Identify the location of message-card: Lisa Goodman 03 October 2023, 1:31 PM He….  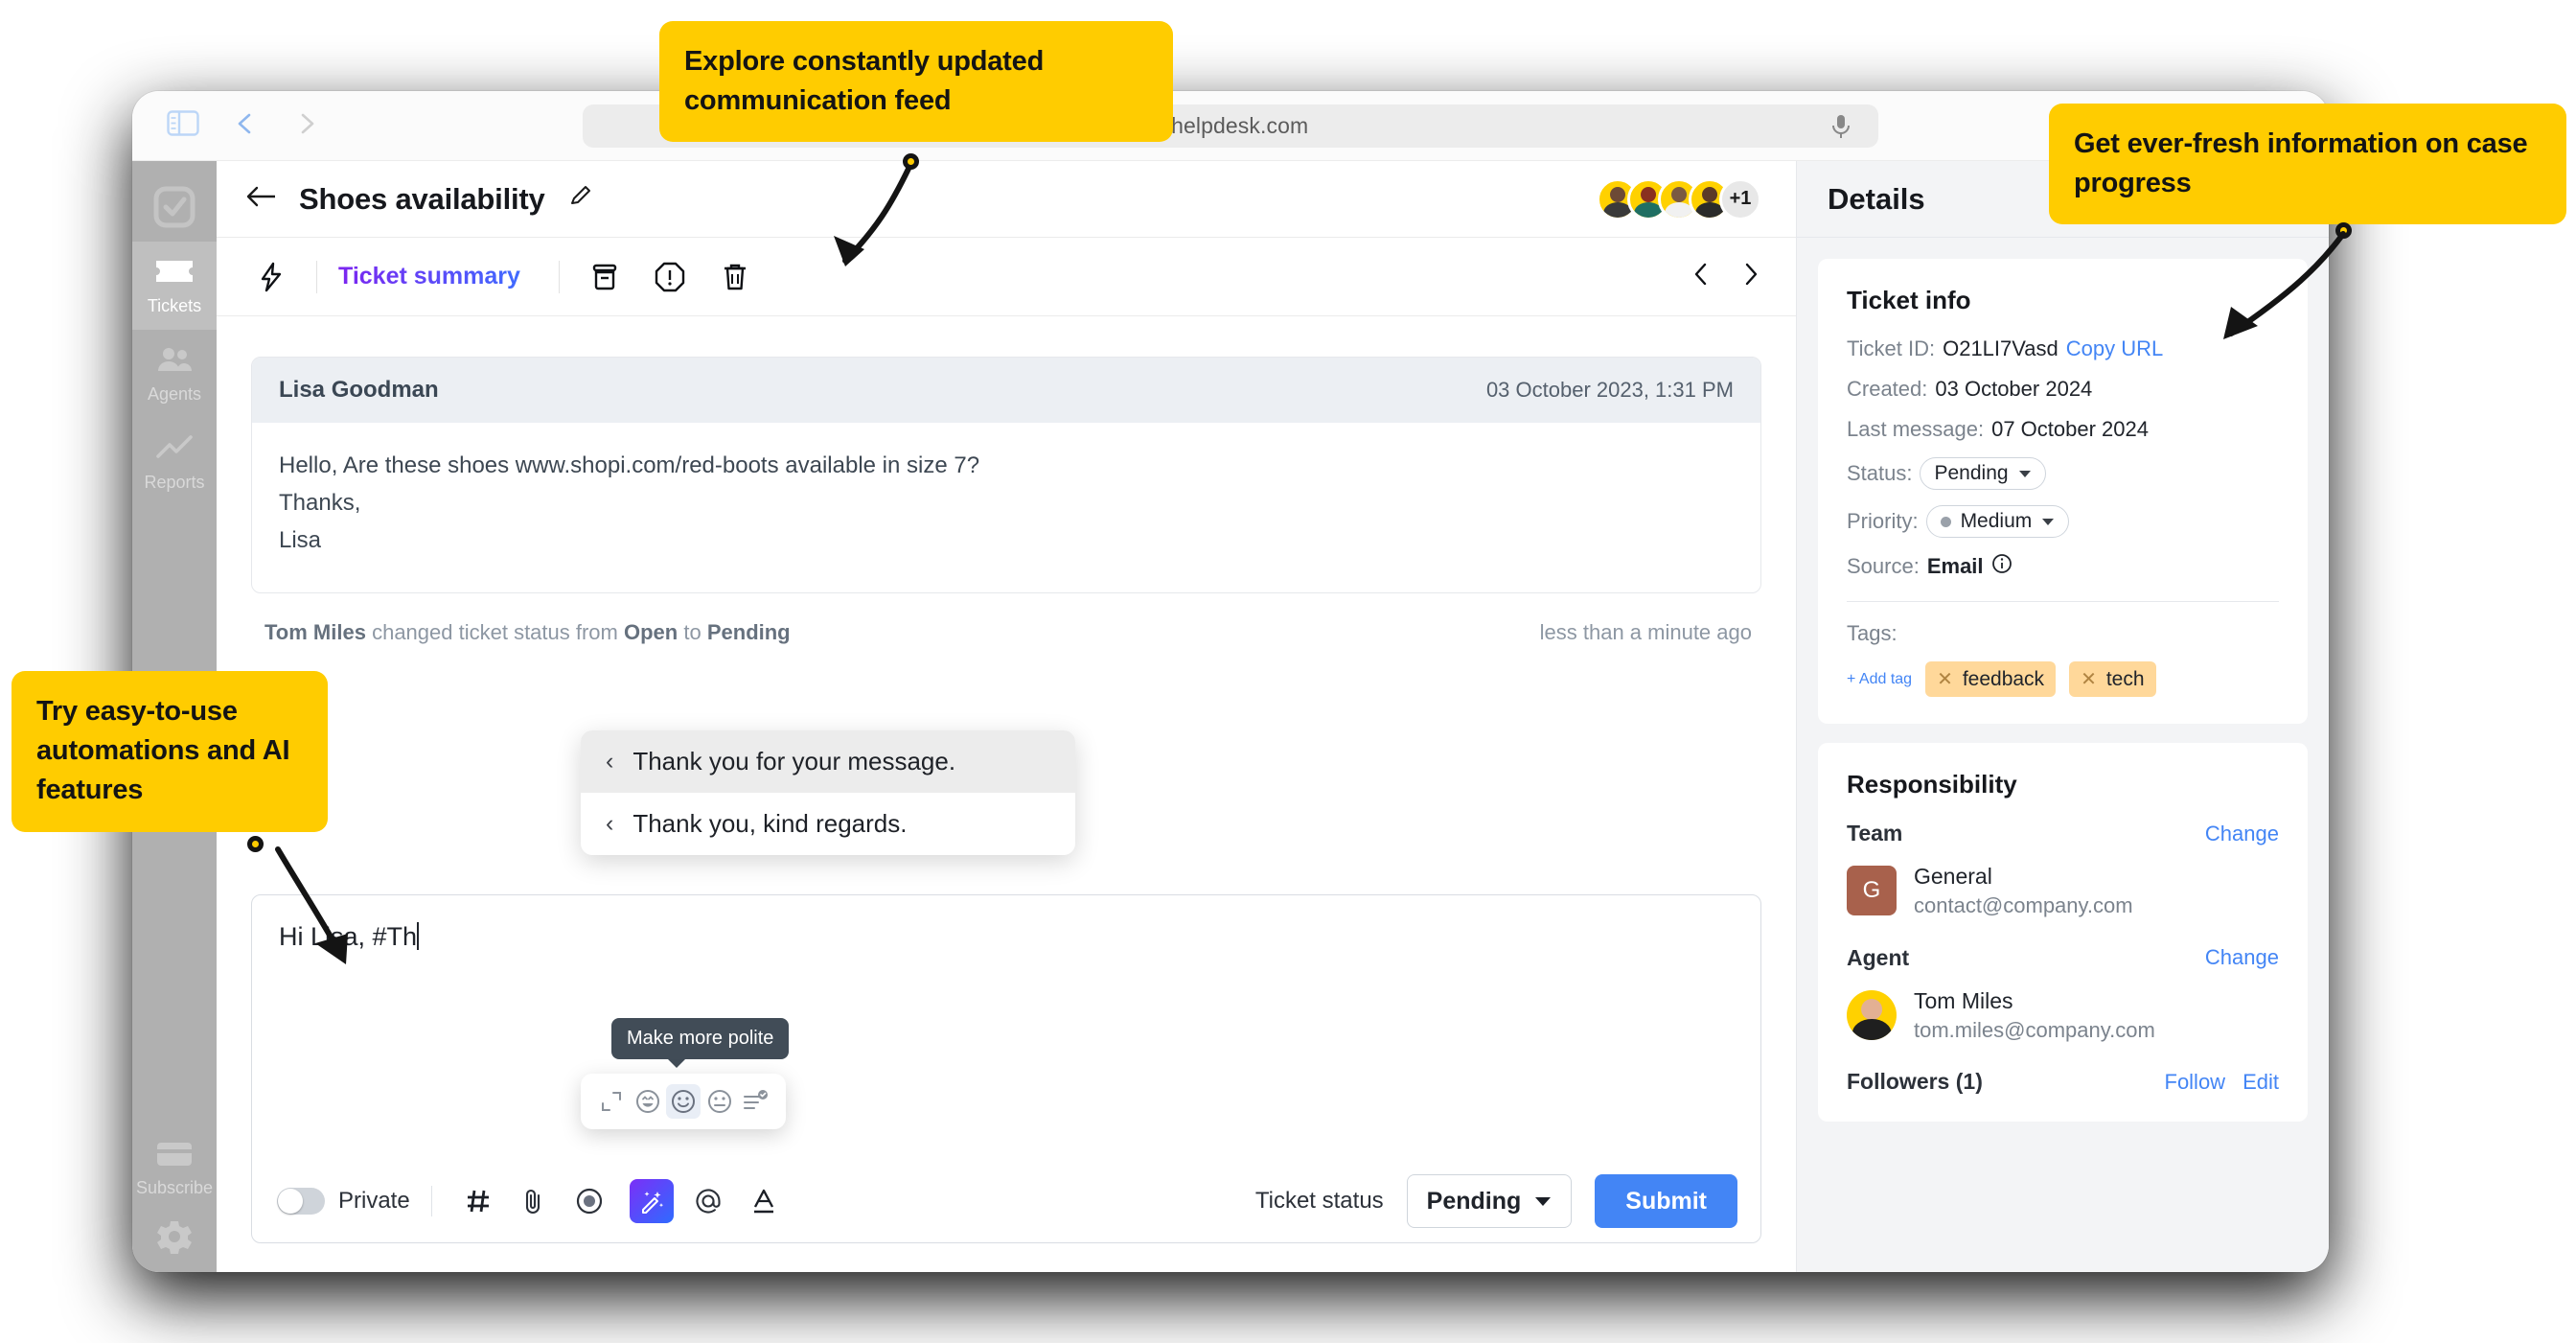
(1006, 475).